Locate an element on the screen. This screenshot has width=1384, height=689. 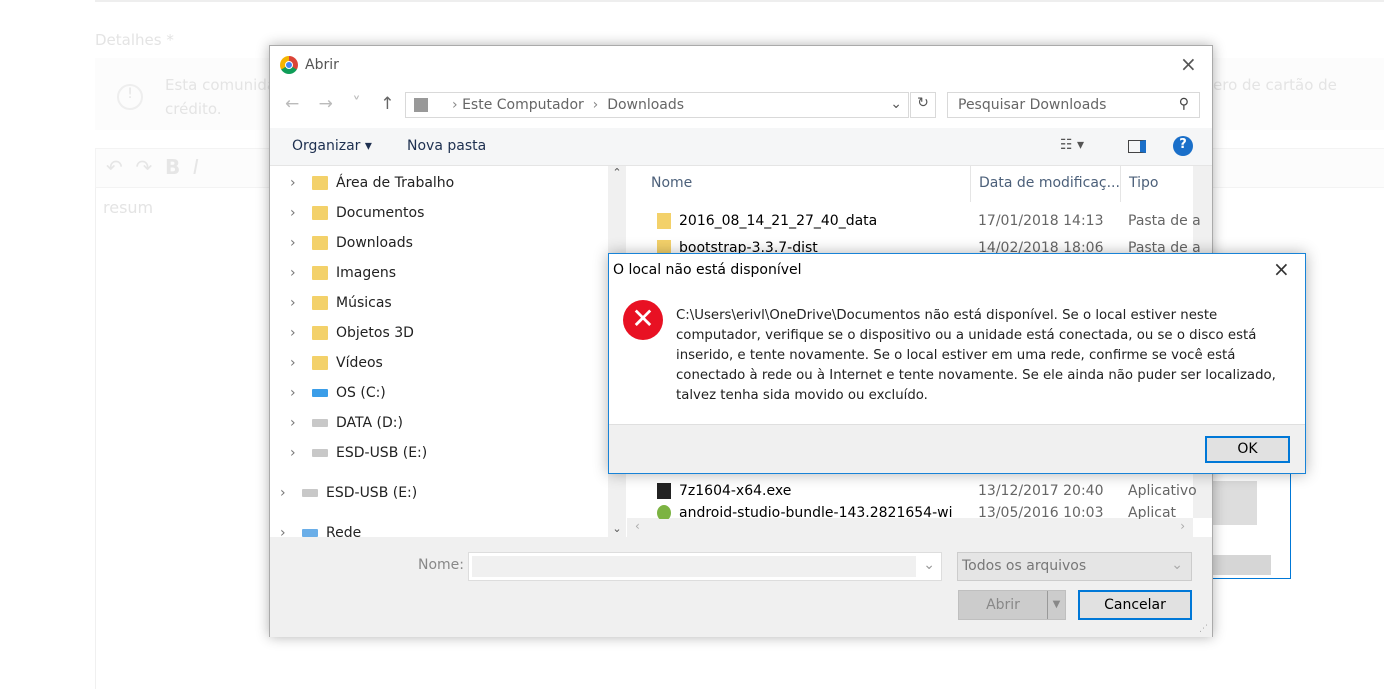
address-bar: › Este Computador › Downloads ⌄ is located at coordinates (657, 105).